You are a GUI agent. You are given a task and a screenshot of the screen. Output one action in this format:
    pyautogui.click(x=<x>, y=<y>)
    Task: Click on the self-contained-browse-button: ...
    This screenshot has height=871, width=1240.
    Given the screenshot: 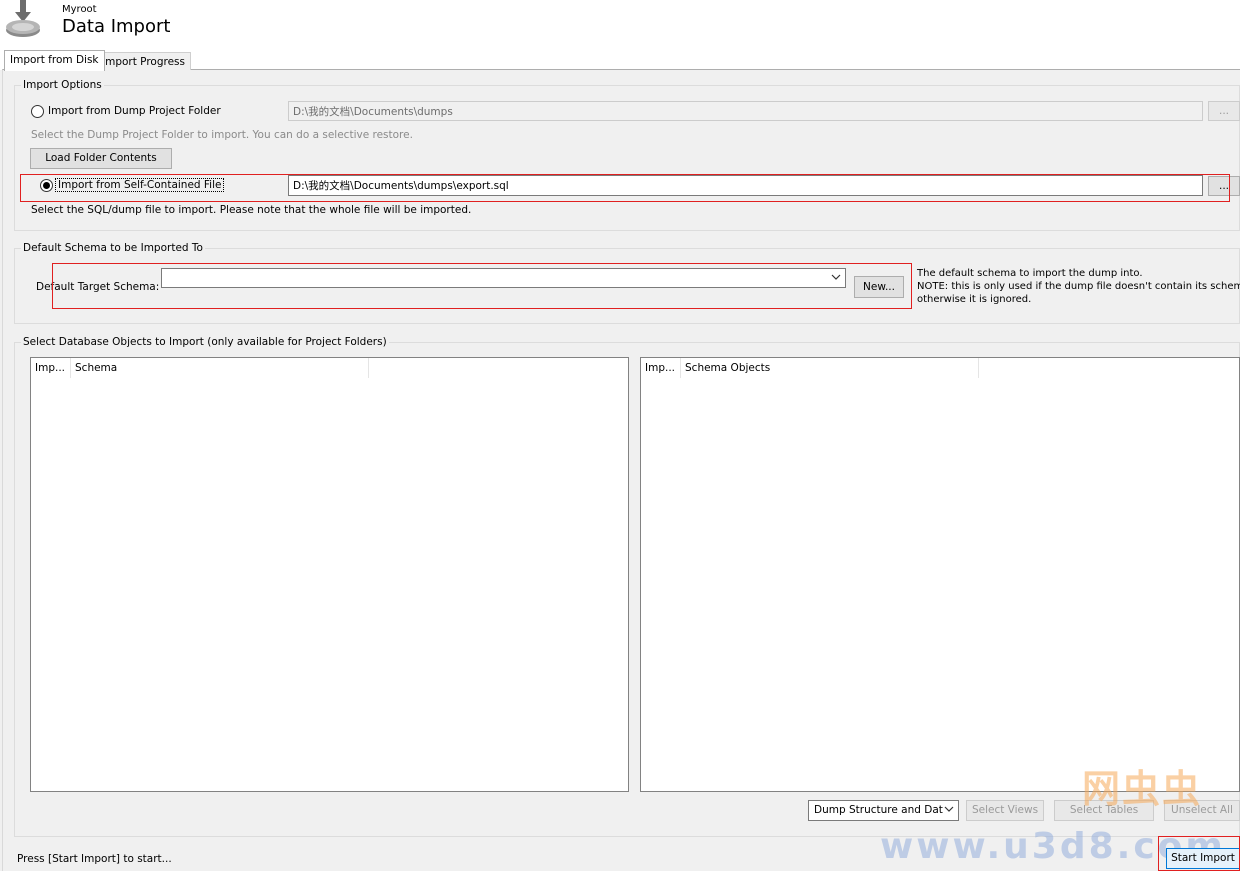 What is the action you would take?
    pyautogui.click(x=1224, y=186)
    